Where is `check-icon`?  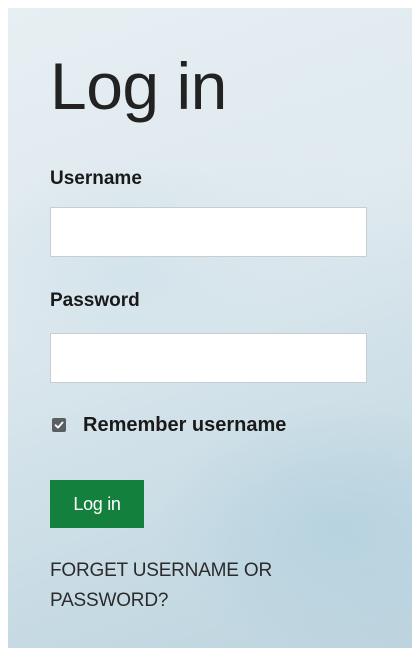 check-icon is located at coordinates (59, 425).